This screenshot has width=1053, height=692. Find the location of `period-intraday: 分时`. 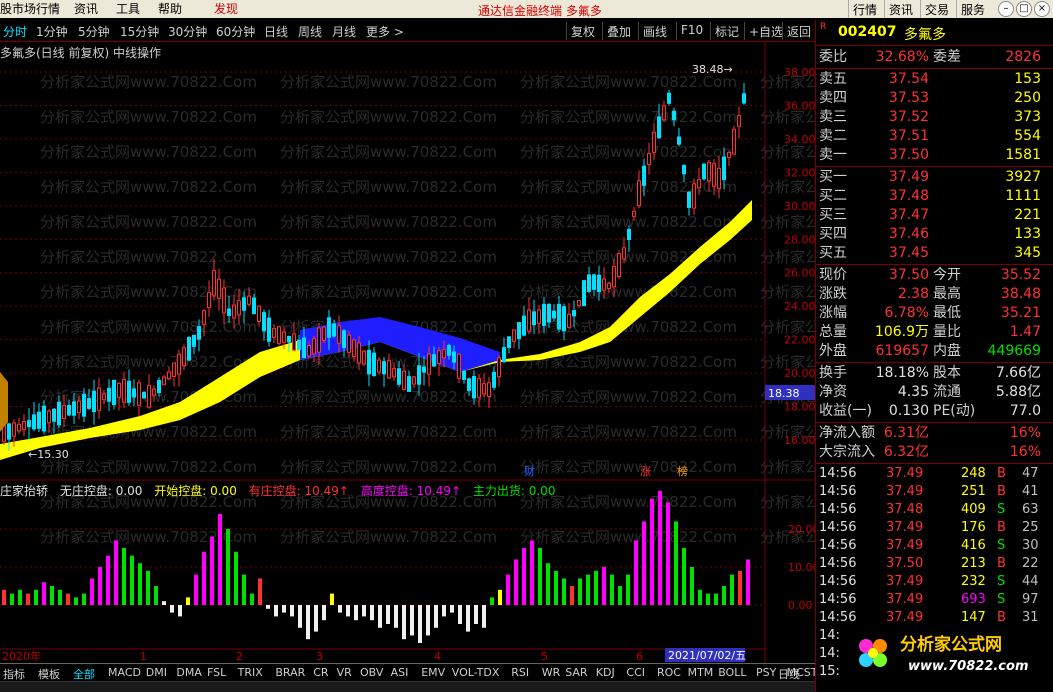

period-intraday: 分时 is located at coordinates (15, 31).